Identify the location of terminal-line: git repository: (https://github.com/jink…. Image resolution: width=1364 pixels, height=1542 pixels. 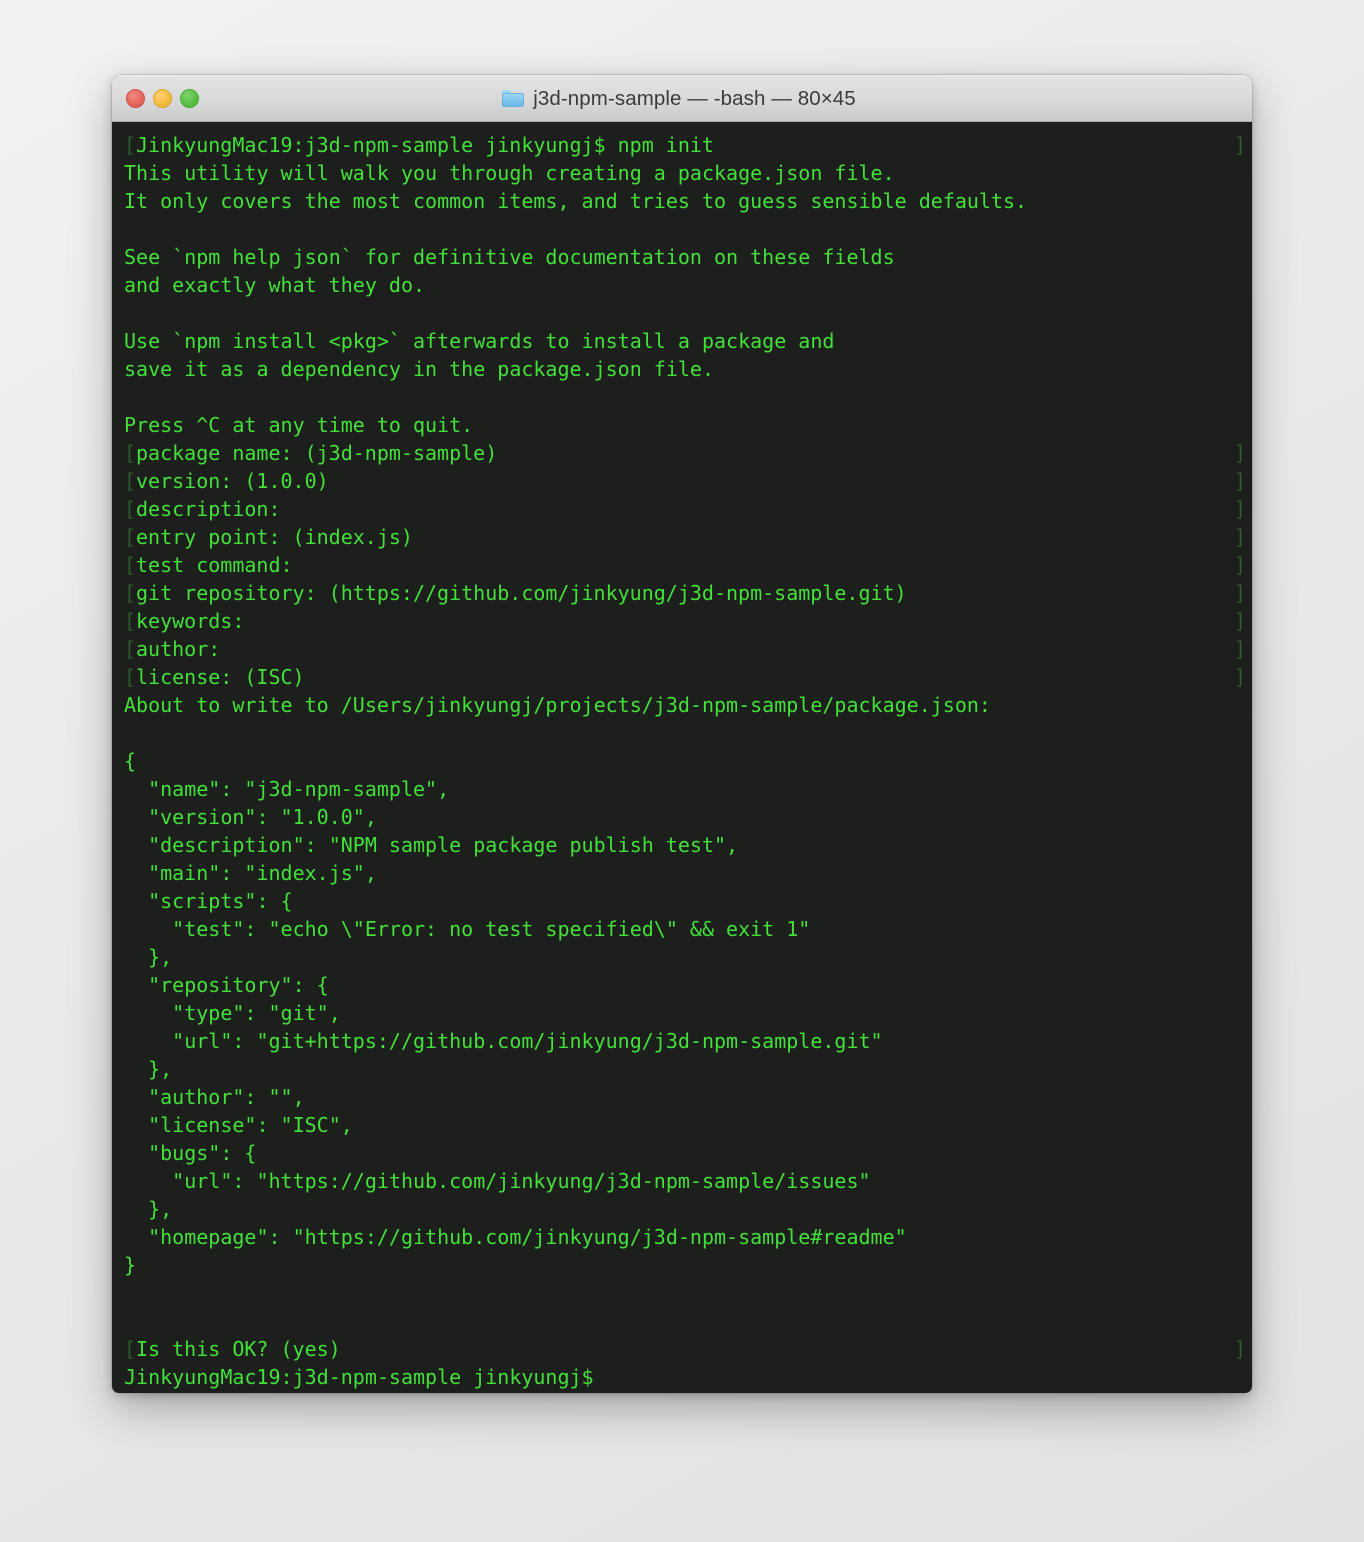
(682, 593).